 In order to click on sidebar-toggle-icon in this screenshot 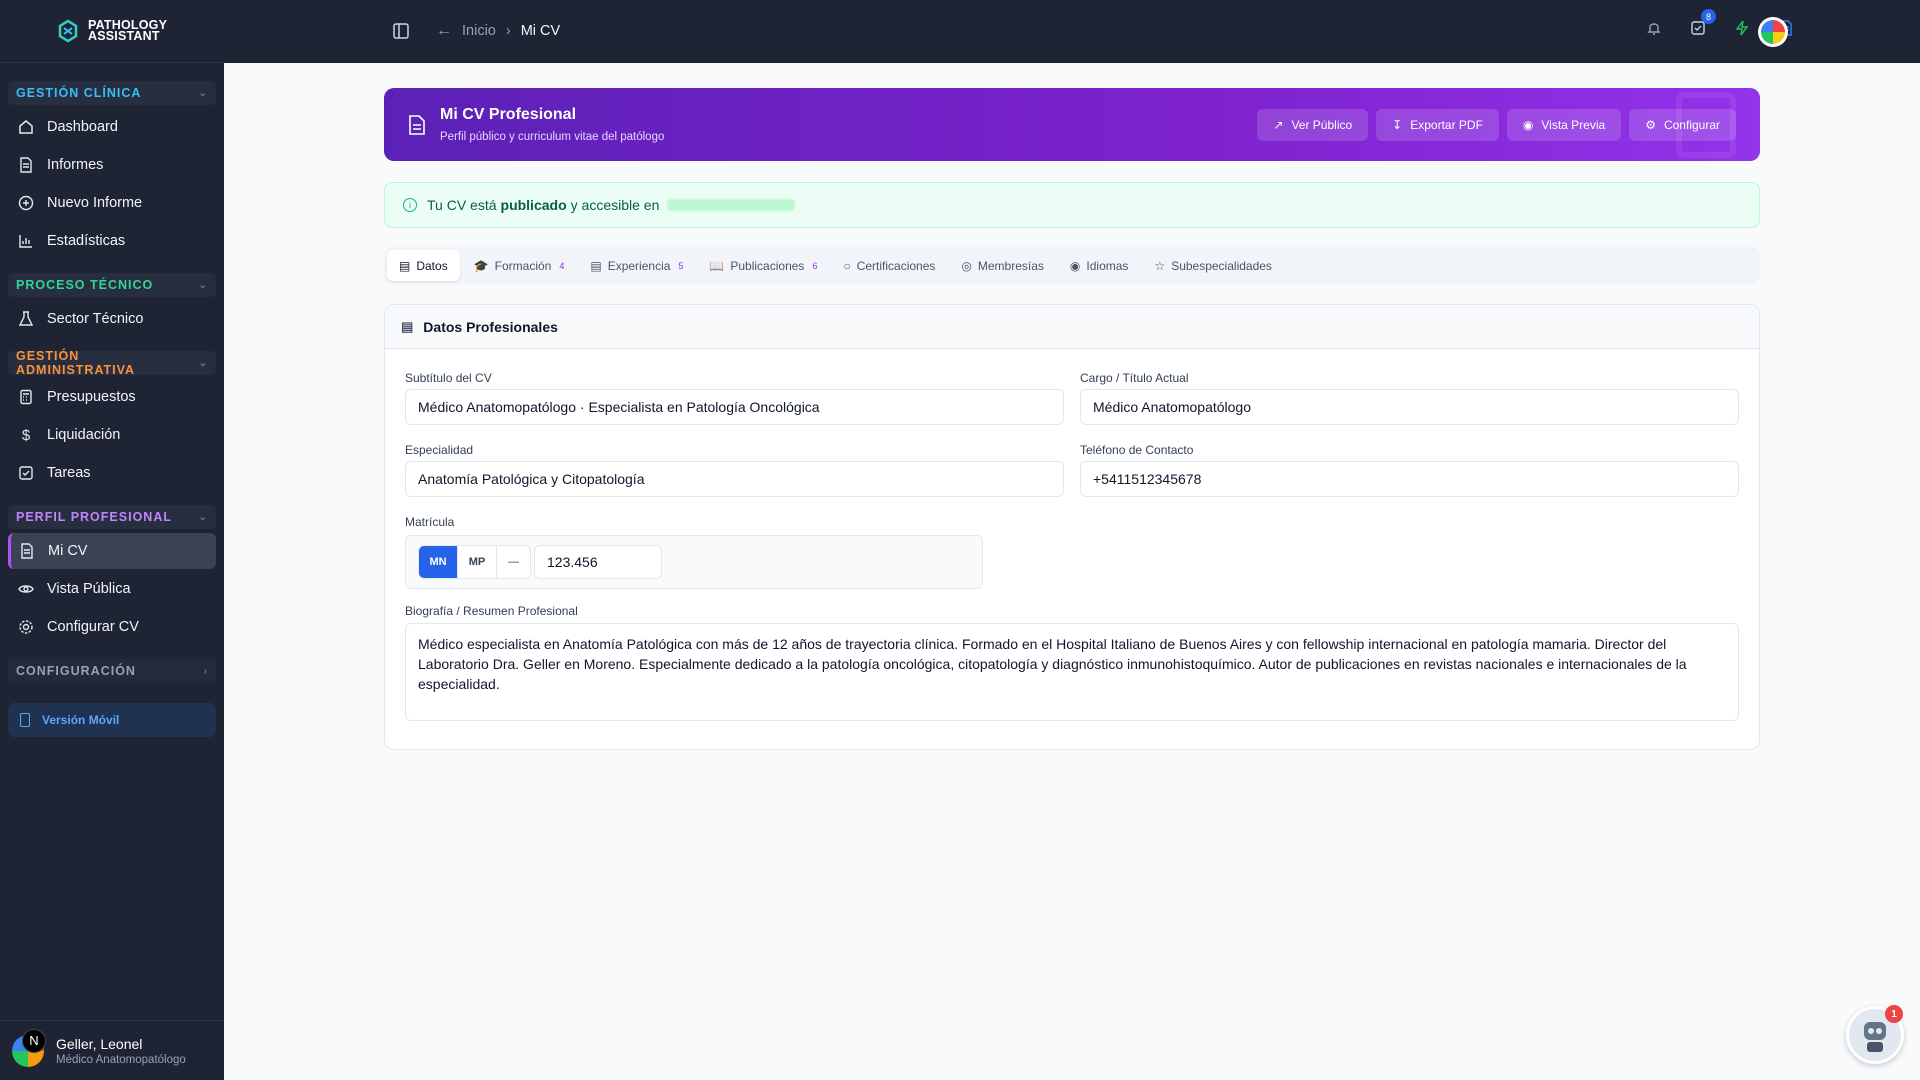, I will do `click(401, 33)`.